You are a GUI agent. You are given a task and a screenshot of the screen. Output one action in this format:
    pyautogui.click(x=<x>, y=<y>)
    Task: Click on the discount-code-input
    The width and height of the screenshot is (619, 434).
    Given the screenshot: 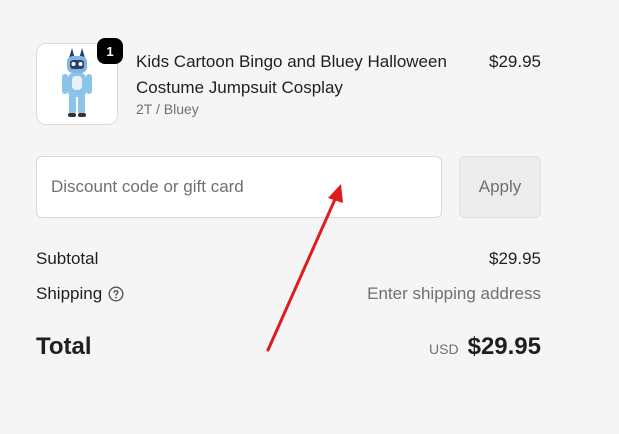 What is the action you would take?
    pyautogui.click(x=239, y=187)
    